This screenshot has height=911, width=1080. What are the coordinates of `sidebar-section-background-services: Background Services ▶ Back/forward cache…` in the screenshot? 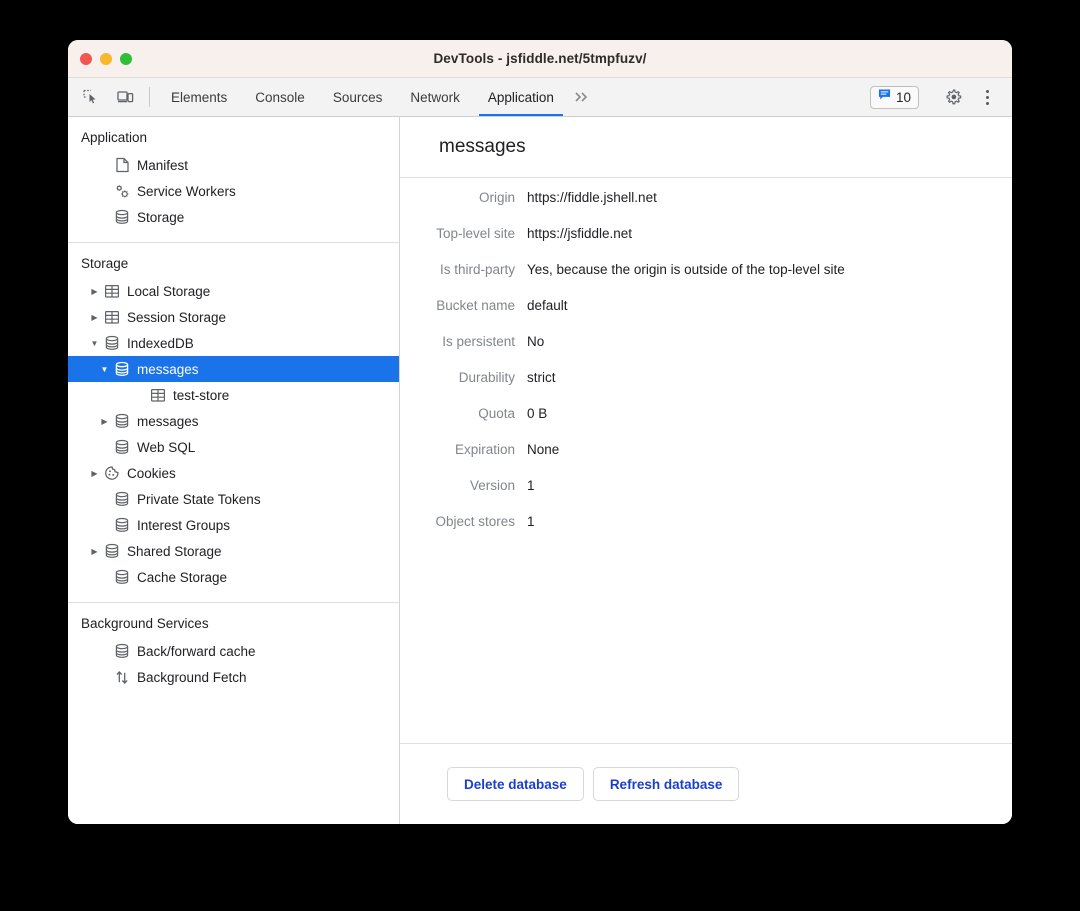 It's located at (233, 652).